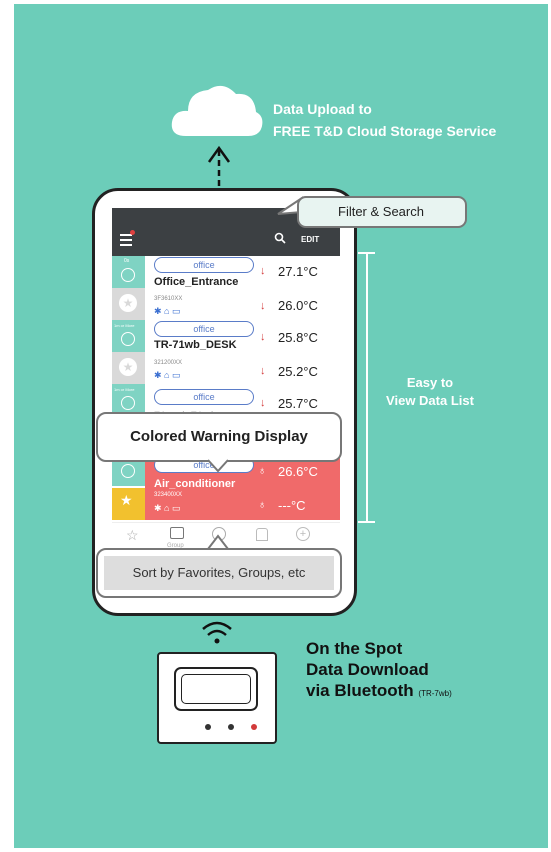 This screenshot has width=551, height=852. I want to click on bracket-bottom, so click(366, 522).